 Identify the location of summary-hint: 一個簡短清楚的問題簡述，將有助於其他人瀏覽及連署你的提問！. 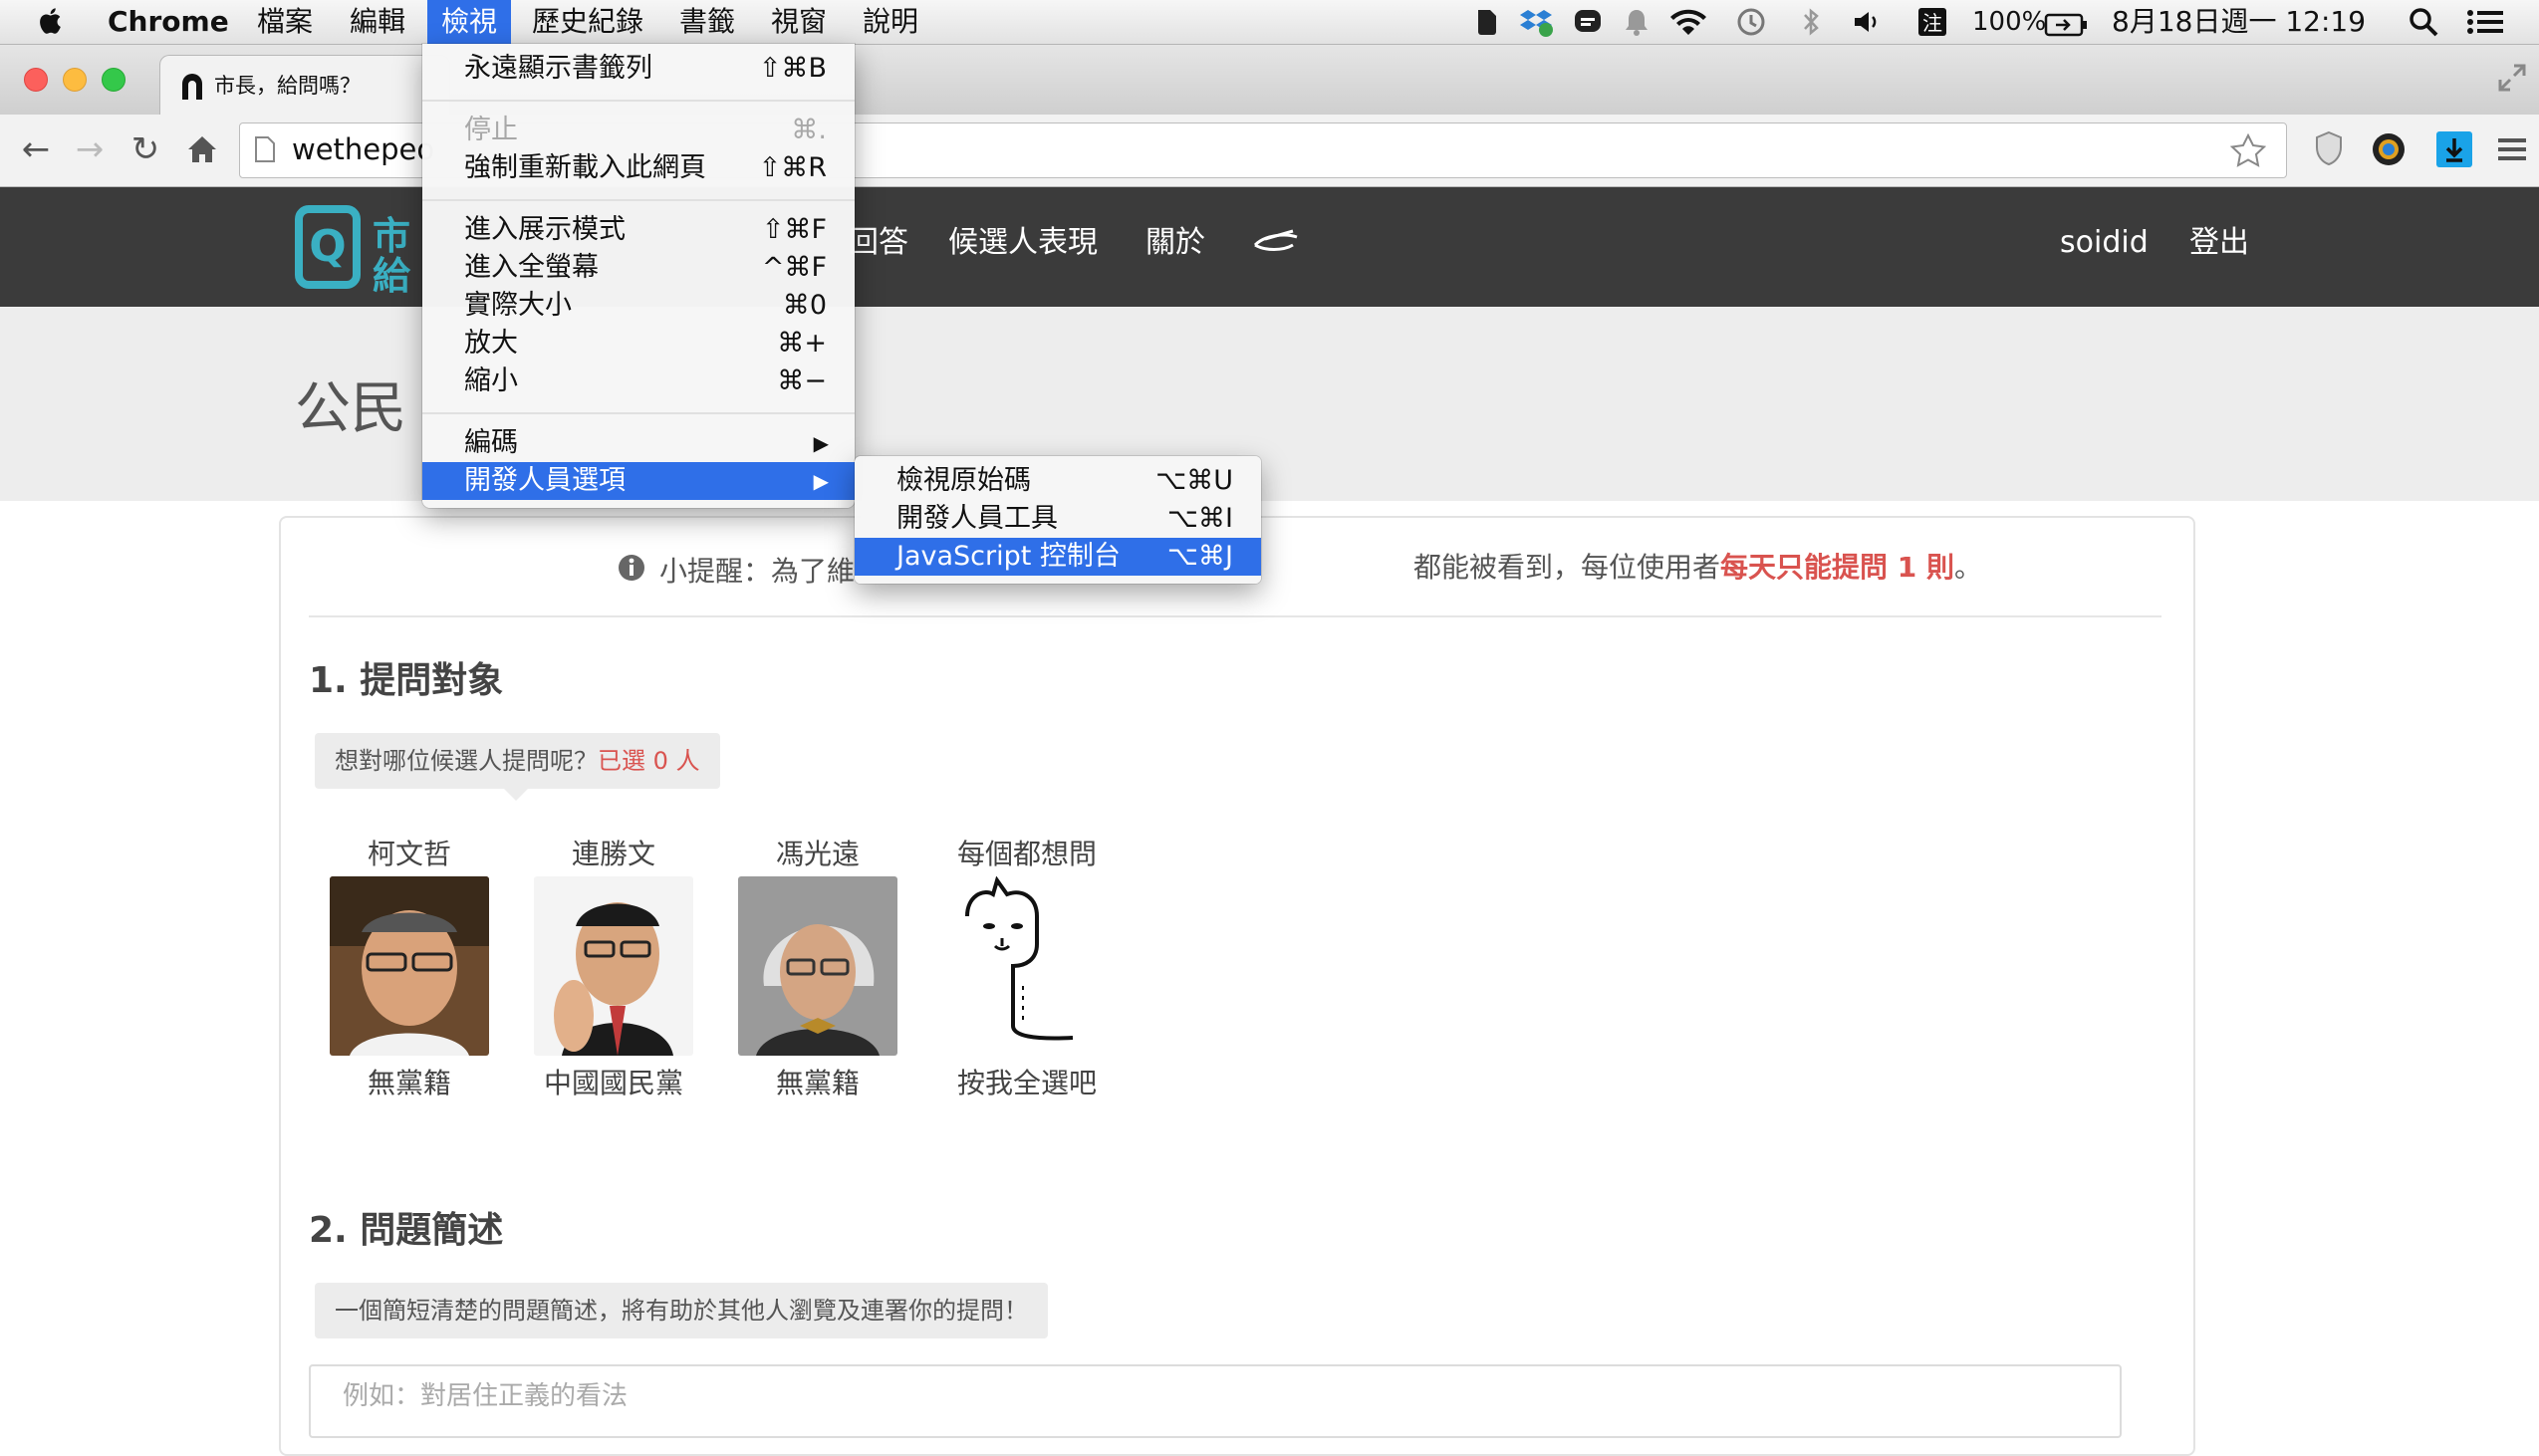
(681, 1310).